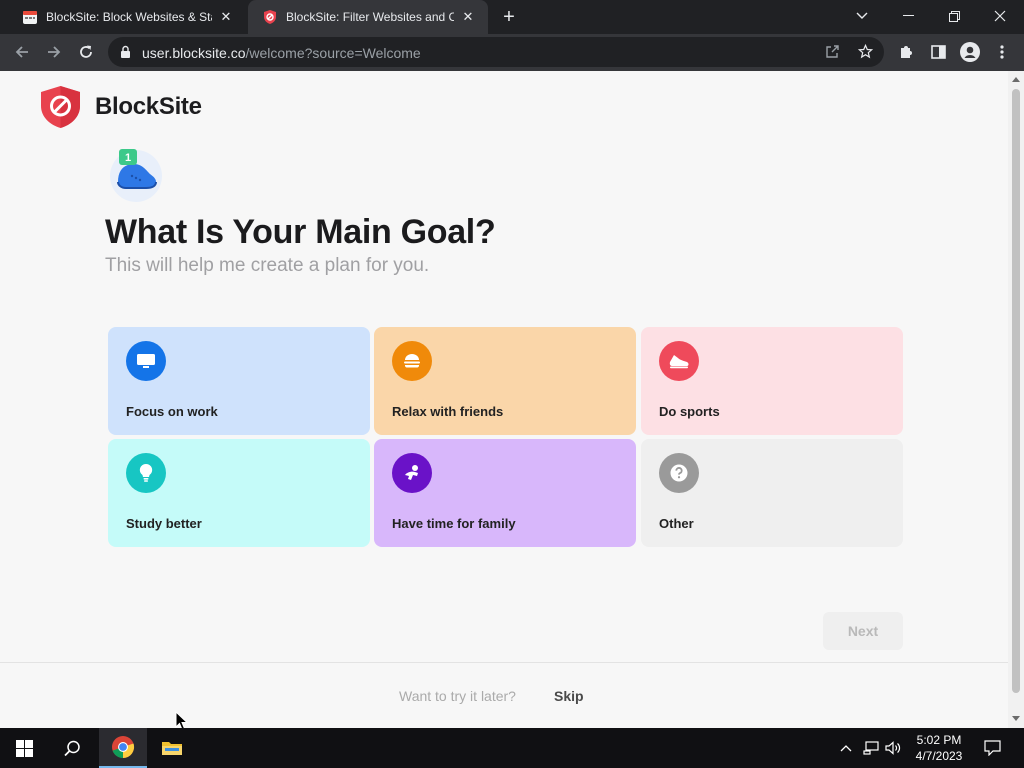 This screenshot has width=1024, height=768. What do you see at coordinates (54, 52) in the screenshot?
I see `forward-icon` at bounding box center [54, 52].